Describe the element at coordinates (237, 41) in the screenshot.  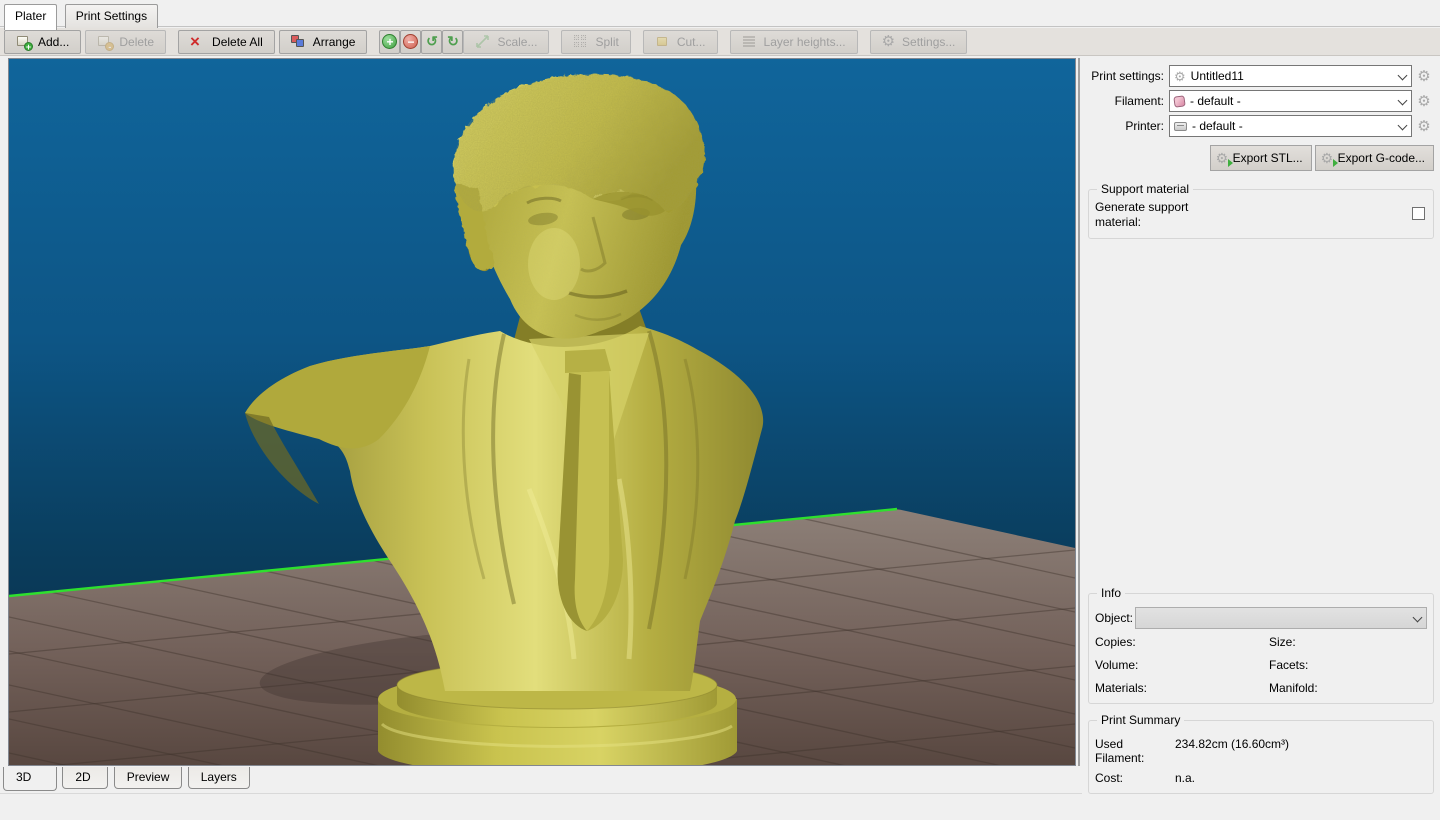
I see `delete-all-button-label: Delete All` at that location.